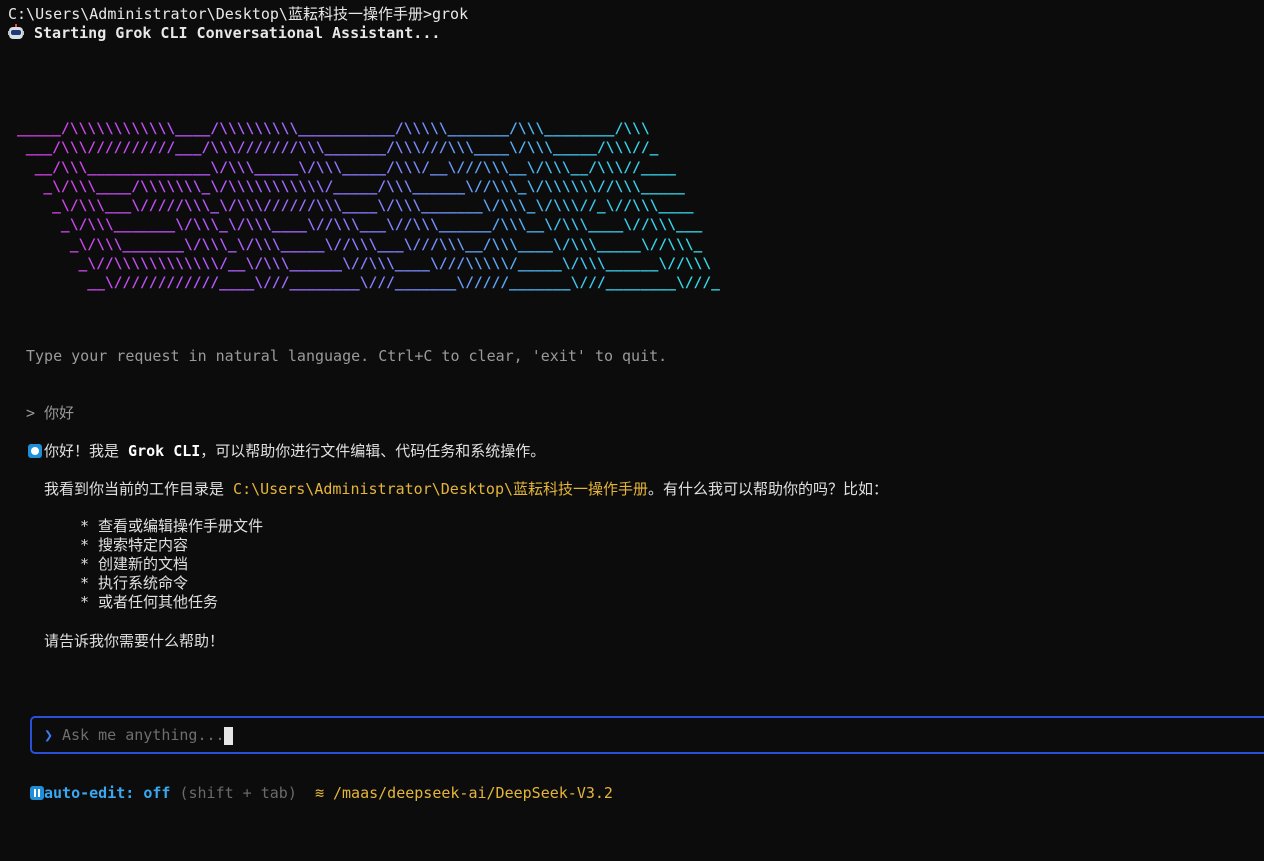  What do you see at coordinates (134, 583) in the screenshot?
I see `list-item: * 执行系统命令` at bounding box center [134, 583].